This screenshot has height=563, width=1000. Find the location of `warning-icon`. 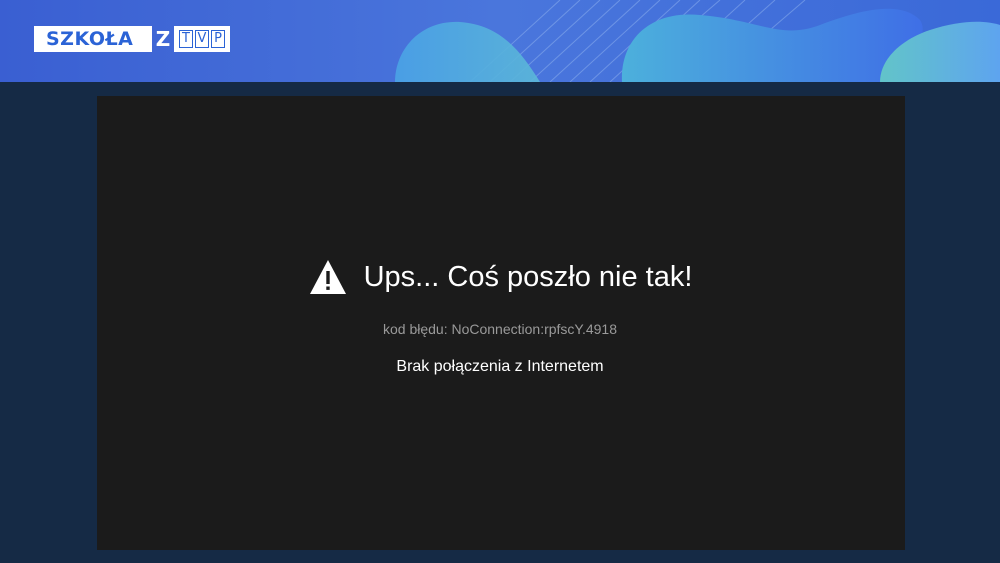

warning-icon is located at coordinates (327, 277).